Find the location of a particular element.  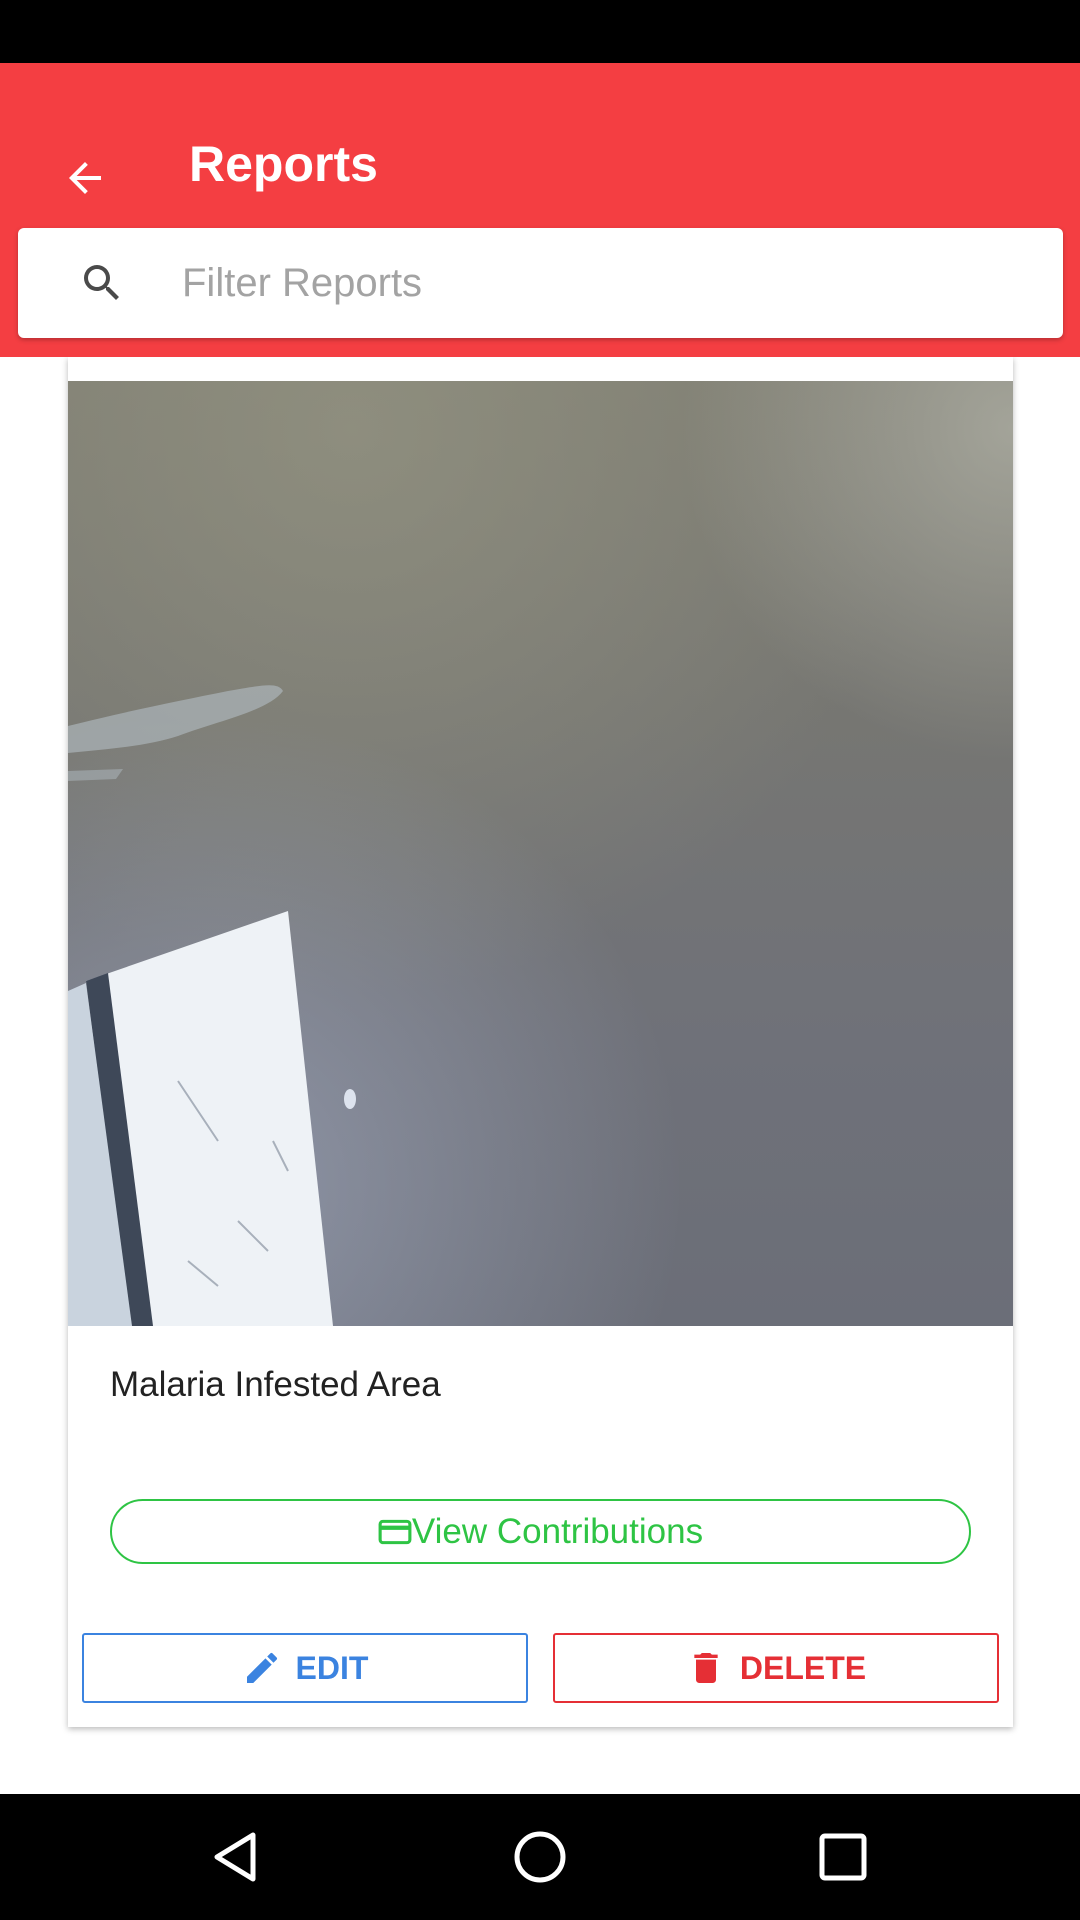

nav-back-button is located at coordinates (235, 1857).